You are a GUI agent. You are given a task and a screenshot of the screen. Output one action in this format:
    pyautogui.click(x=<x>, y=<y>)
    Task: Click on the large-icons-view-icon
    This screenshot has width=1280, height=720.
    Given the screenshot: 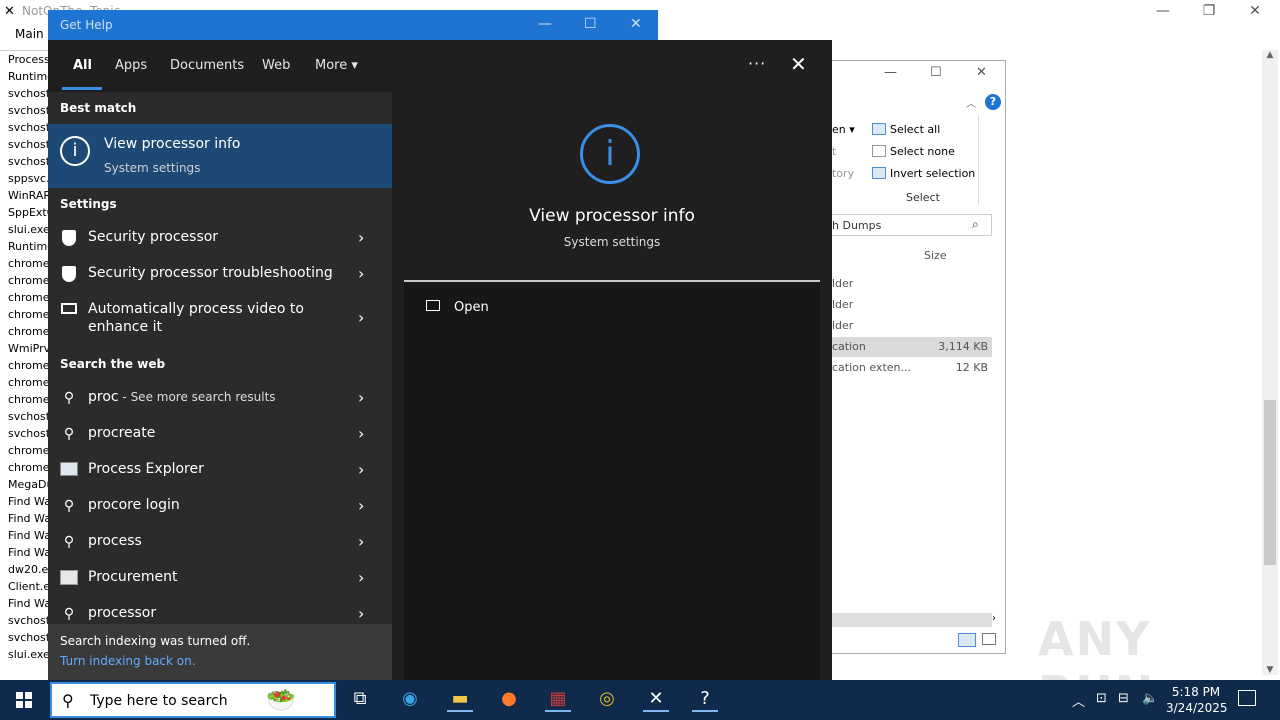 What is the action you would take?
    pyautogui.click(x=989, y=639)
    